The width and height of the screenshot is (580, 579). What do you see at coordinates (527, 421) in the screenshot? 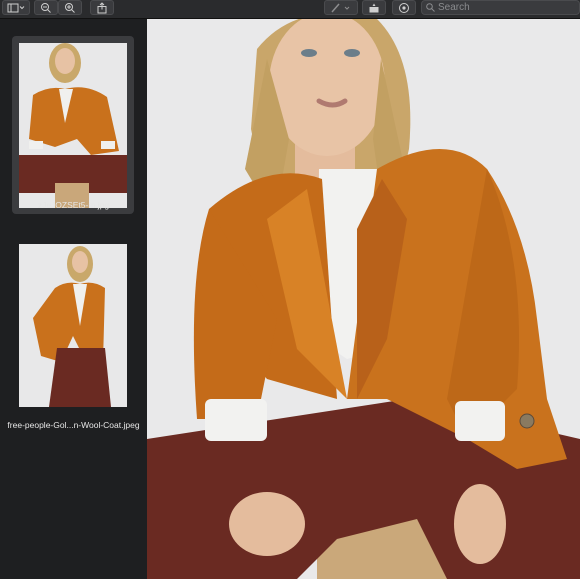
I see `coat-button` at bounding box center [527, 421].